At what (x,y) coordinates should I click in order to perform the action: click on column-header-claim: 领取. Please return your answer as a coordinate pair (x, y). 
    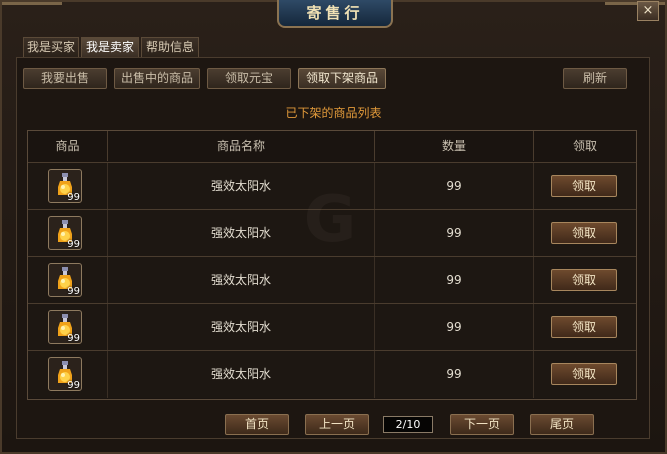
    Looking at the image, I should click on (584, 146).